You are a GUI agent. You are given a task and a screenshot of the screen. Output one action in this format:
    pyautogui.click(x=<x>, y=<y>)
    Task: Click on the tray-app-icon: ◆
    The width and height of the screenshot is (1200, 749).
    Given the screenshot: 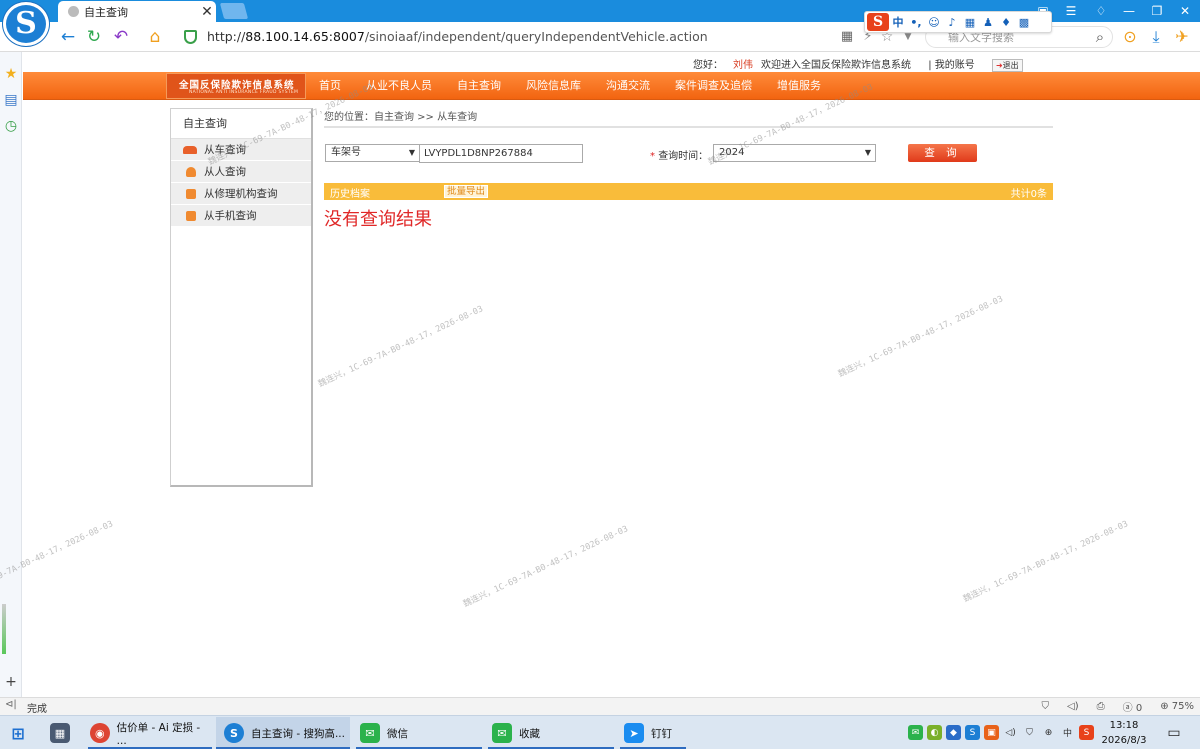 What is the action you would take?
    pyautogui.click(x=953, y=732)
    